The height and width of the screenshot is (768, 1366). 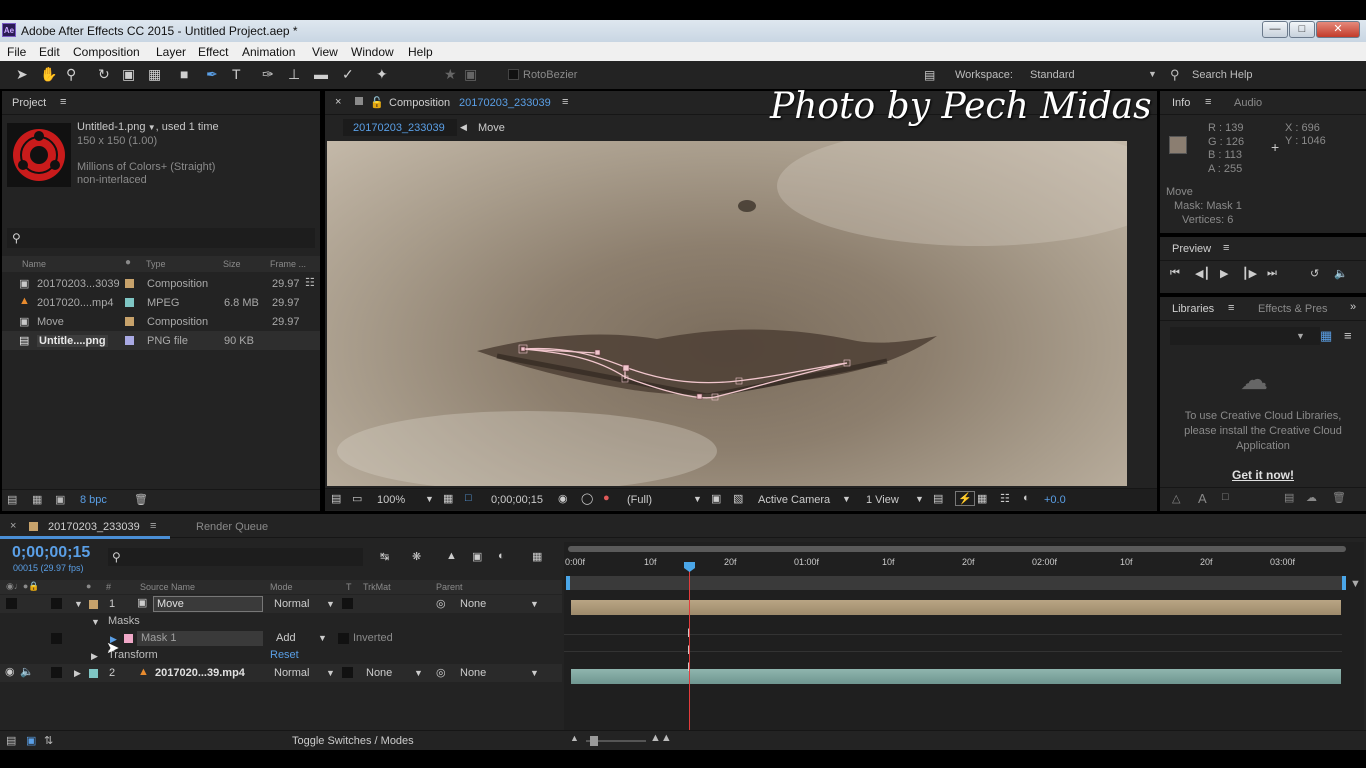 I want to click on audio-icon: 🔈, so click(x=1341, y=273).